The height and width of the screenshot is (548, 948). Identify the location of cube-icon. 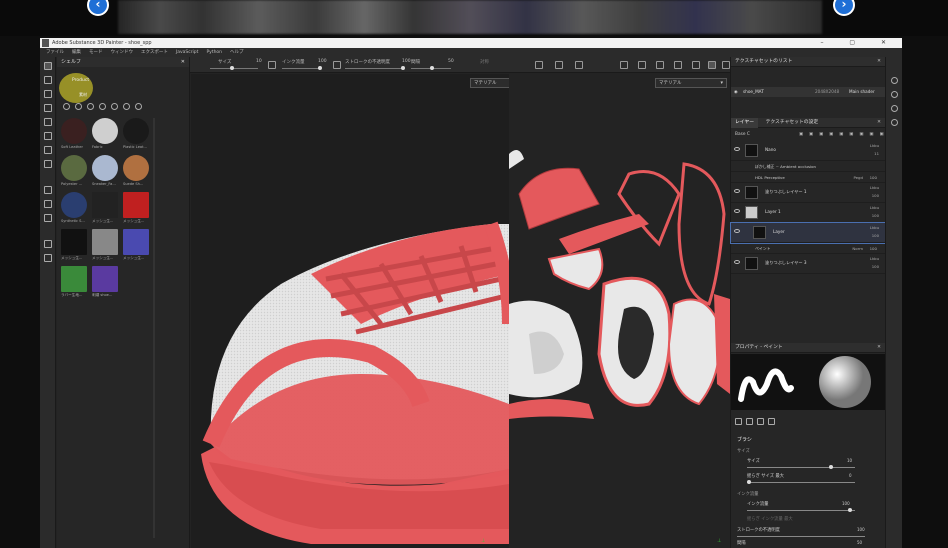
(48, 258).